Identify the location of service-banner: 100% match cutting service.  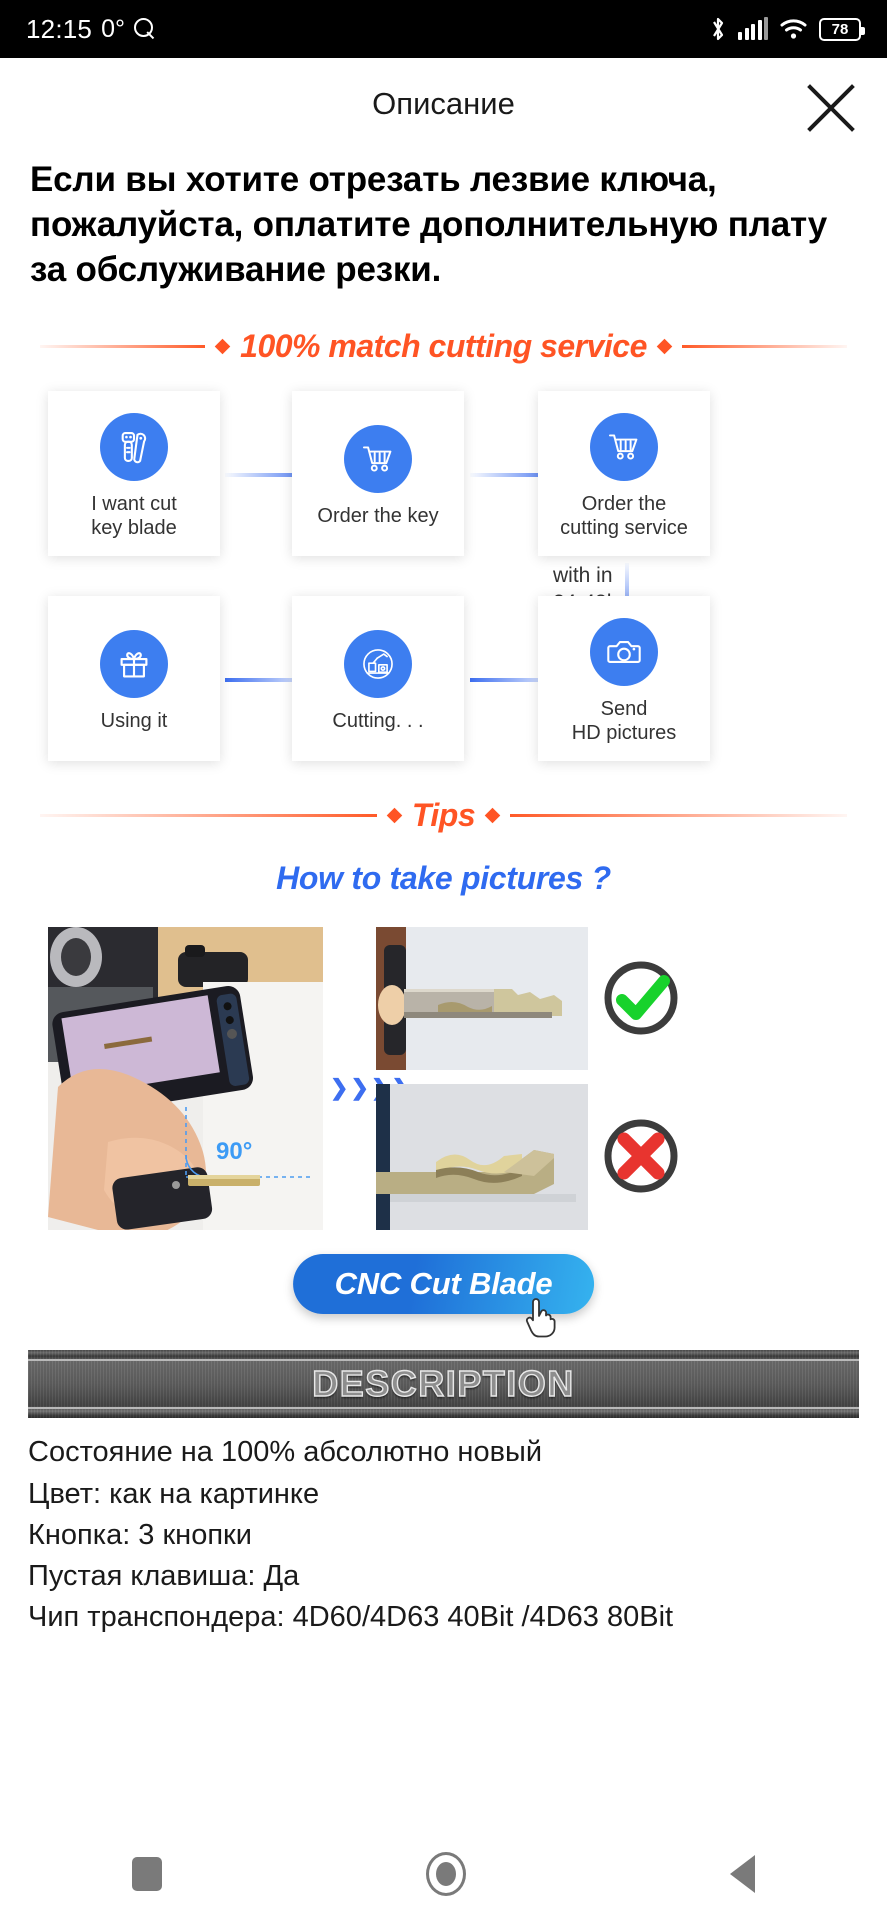
(444, 346).